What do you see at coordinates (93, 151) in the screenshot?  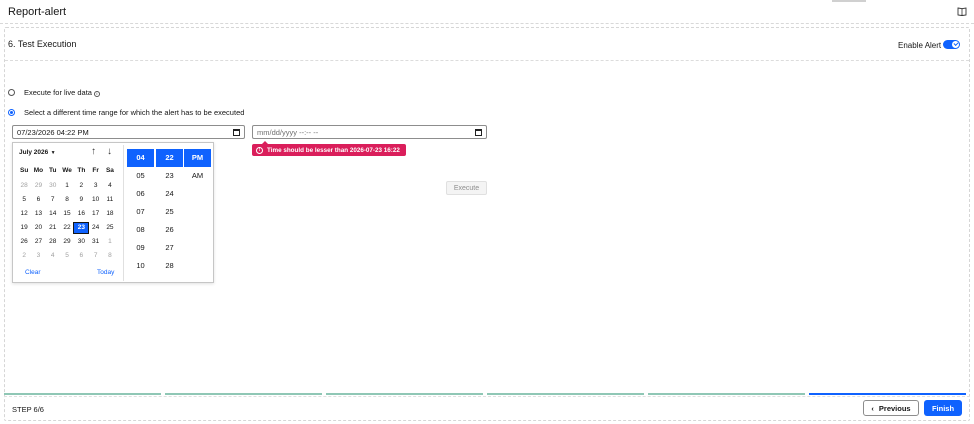 I see `arrow-up-icon: ↑` at bounding box center [93, 151].